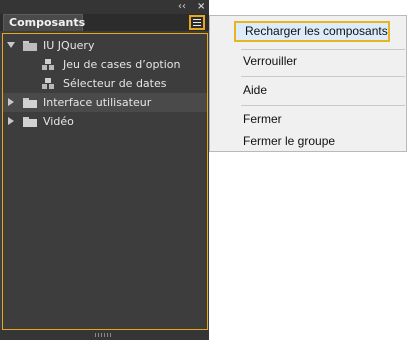  I want to click on menu-item-verrouiller: Verrouiller, so click(270, 61).